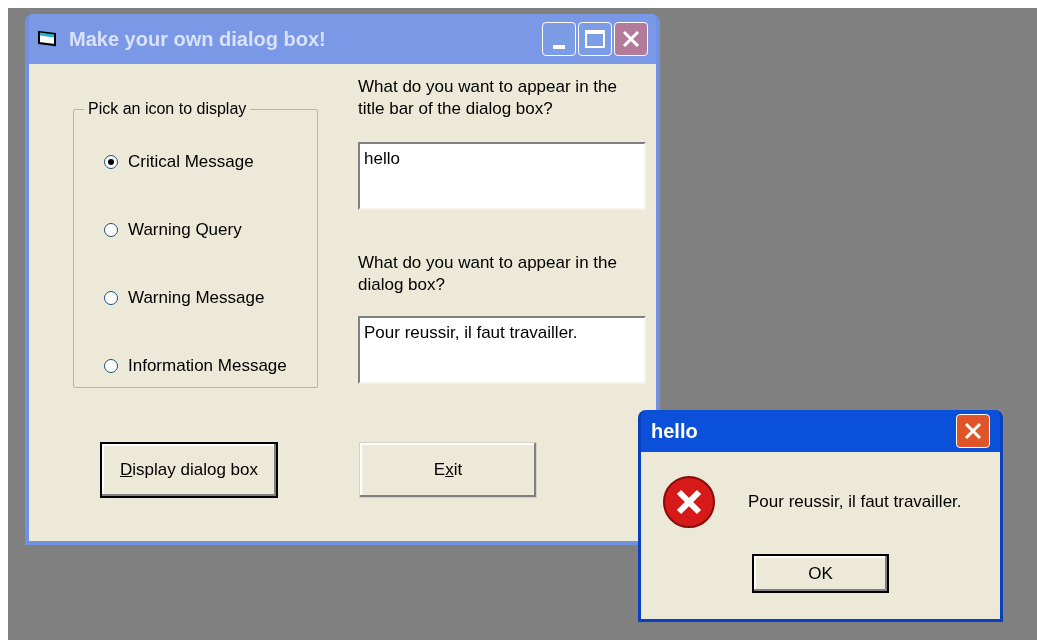 The width and height of the screenshot is (1037, 640). I want to click on maximize-button, so click(595, 39).